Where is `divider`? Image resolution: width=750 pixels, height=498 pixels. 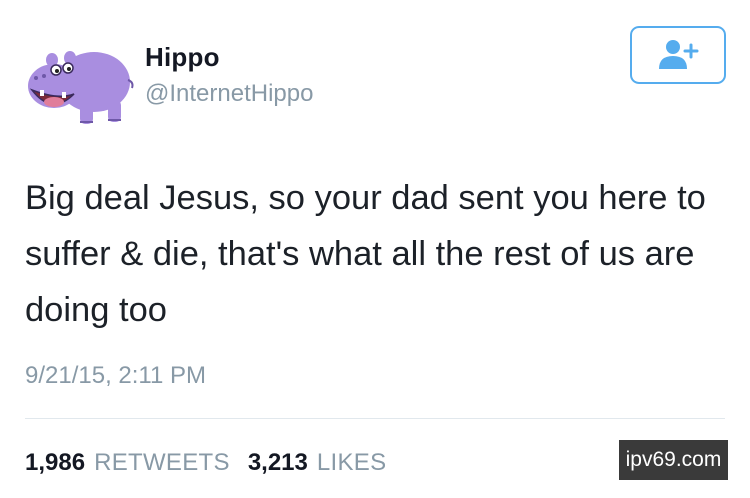
divider is located at coordinates (375, 418).